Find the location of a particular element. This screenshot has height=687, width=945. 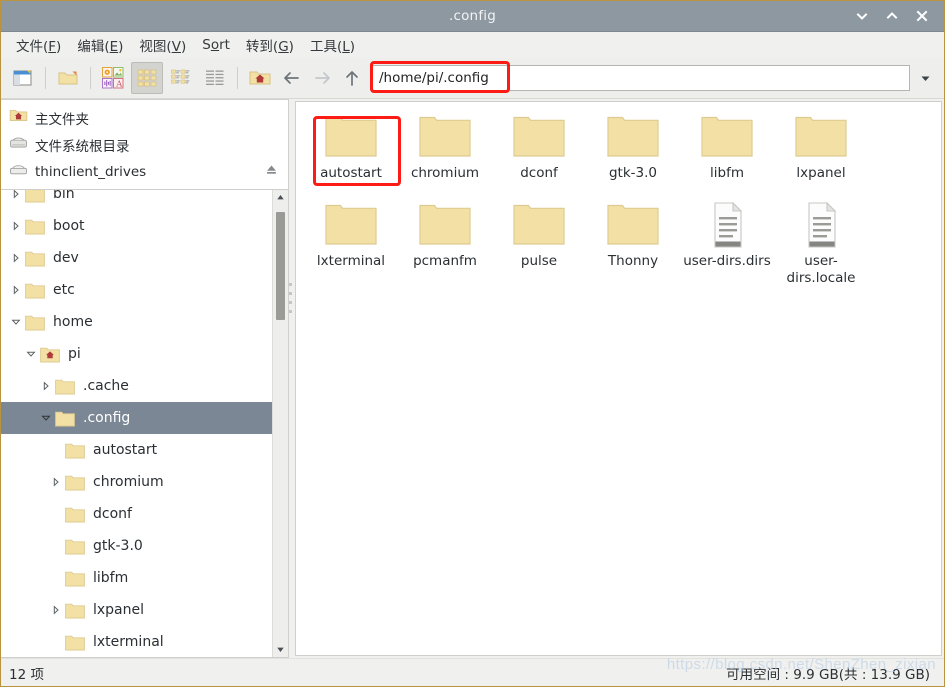

tree-item-pi: pi is located at coordinates (136, 354).